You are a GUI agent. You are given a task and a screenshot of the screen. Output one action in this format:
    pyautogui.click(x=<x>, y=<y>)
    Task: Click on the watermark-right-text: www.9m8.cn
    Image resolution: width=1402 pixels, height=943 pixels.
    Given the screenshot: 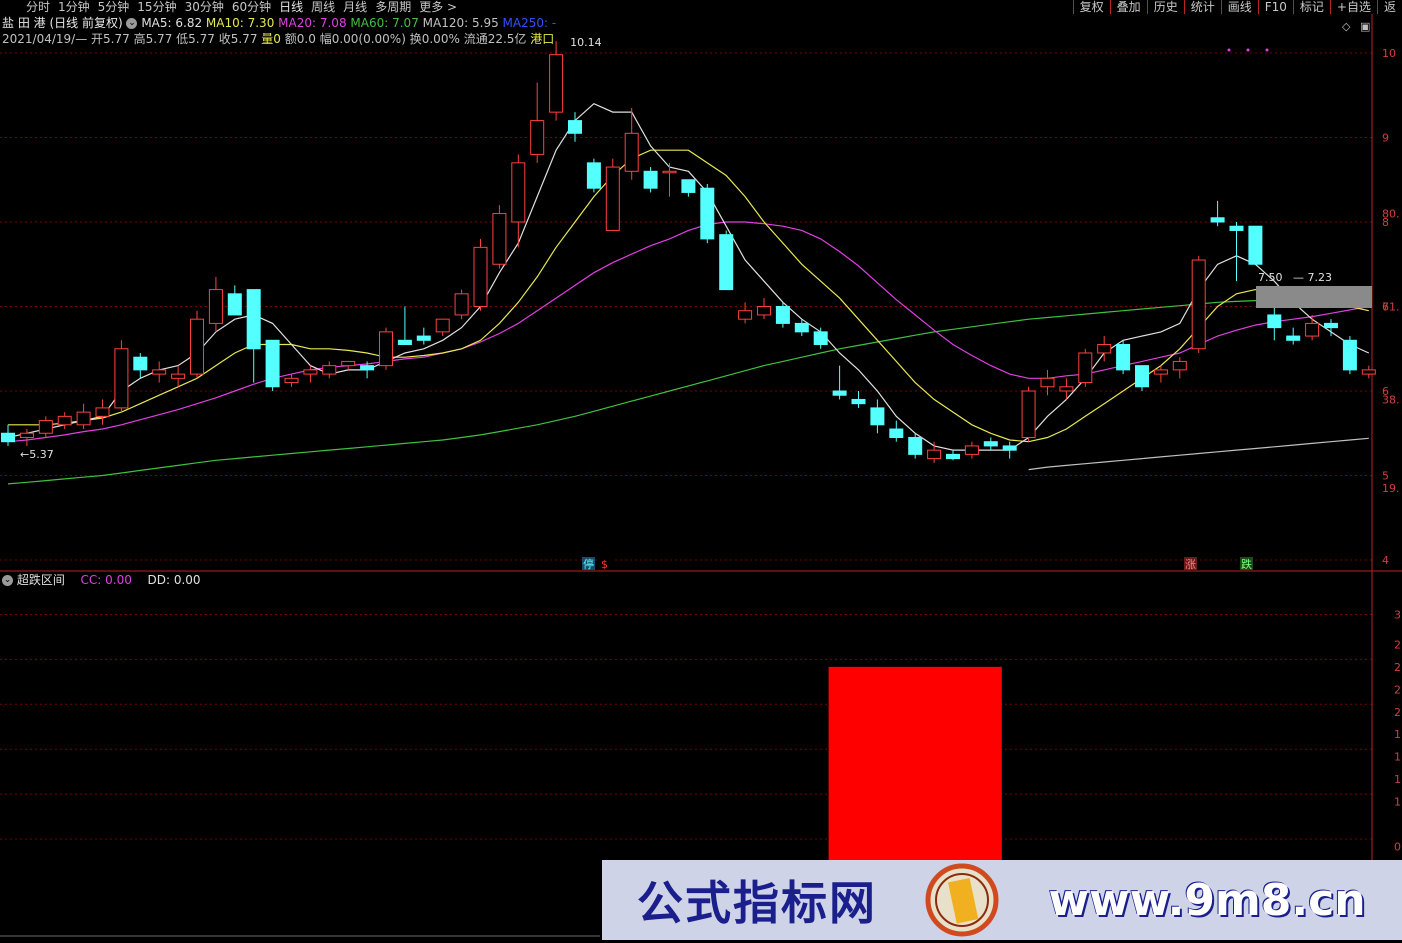 What is the action you would take?
    pyautogui.click(x=1207, y=900)
    